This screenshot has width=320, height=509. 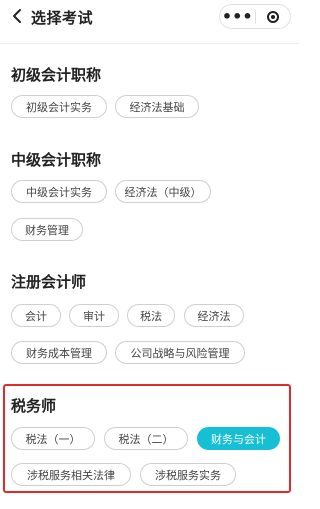 I want to click on exam-chip: 经济法, so click(x=214, y=315).